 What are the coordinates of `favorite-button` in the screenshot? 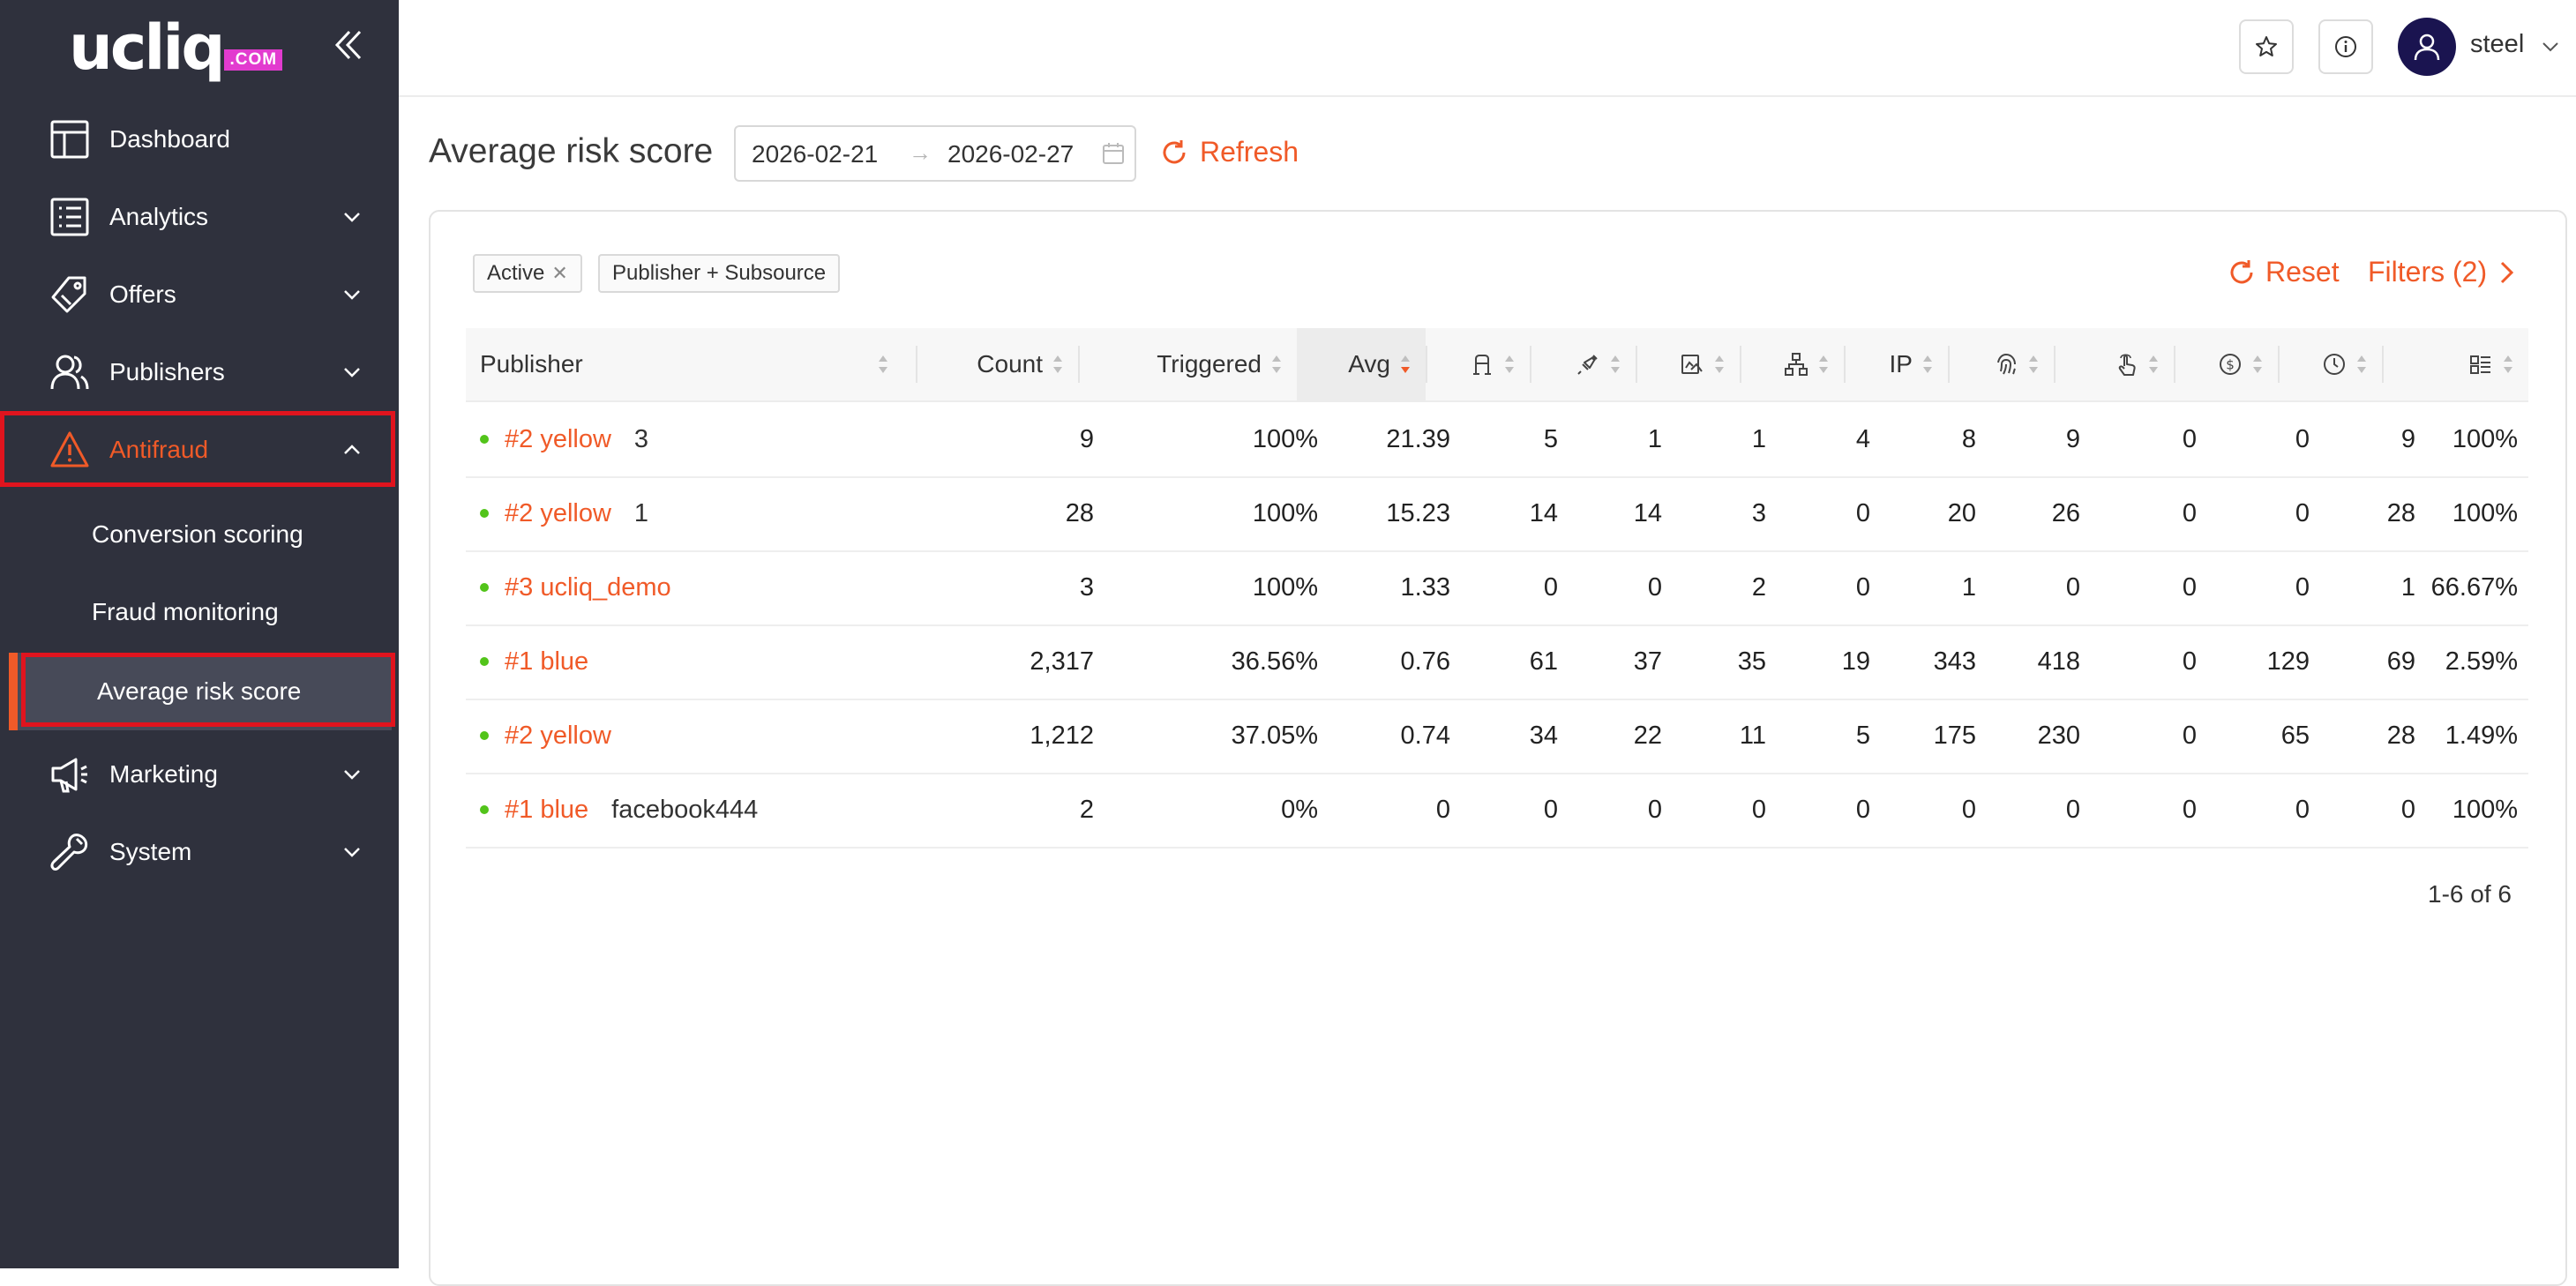 It's located at (2267, 46).